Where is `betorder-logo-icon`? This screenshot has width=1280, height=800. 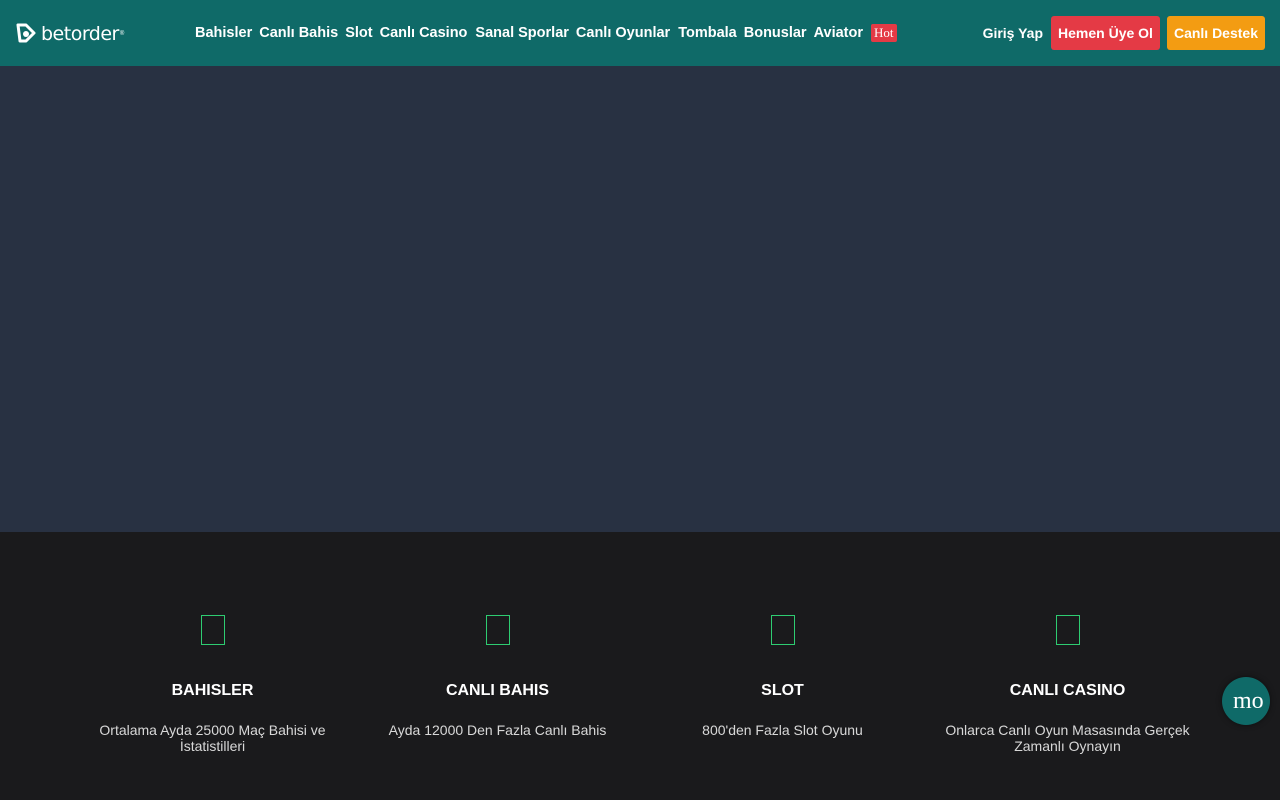 betorder-logo-icon is located at coordinates (26, 33).